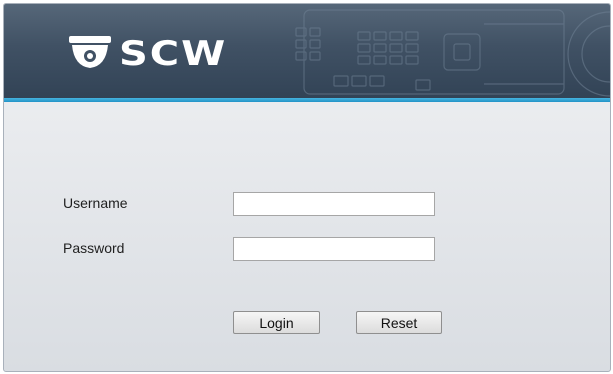 Image resolution: width=613 pixels, height=374 pixels. What do you see at coordinates (334, 249) in the screenshot?
I see `password-input` at bounding box center [334, 249].